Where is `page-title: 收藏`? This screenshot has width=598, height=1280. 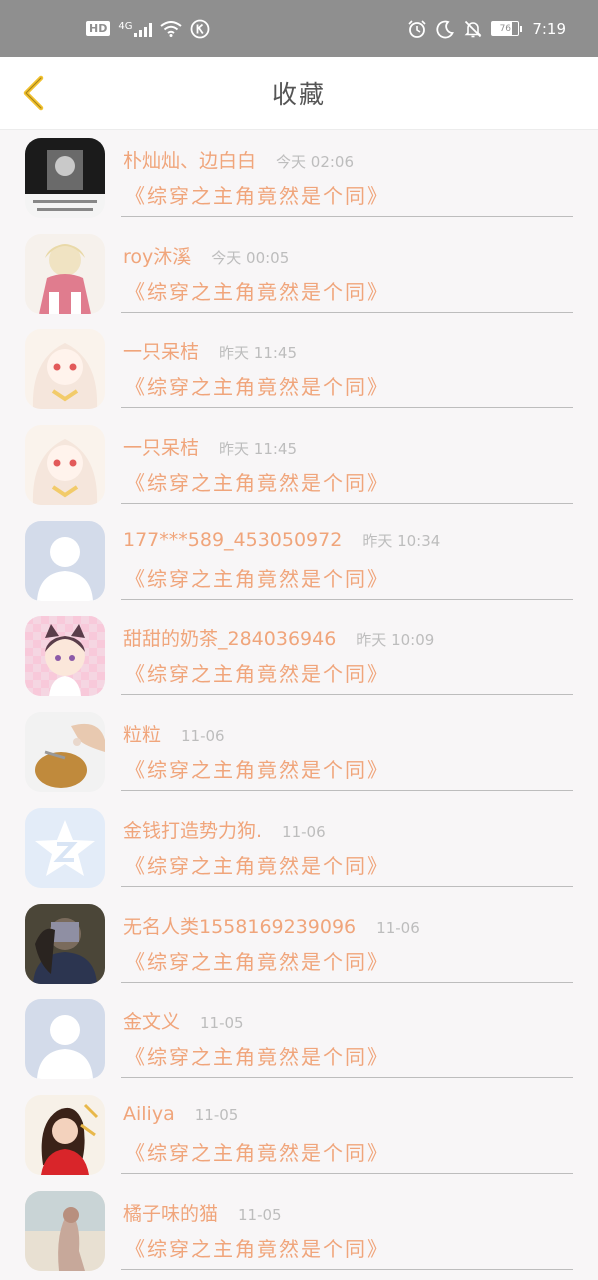
page-title: 收藏 is located at coordinates (298, 94).